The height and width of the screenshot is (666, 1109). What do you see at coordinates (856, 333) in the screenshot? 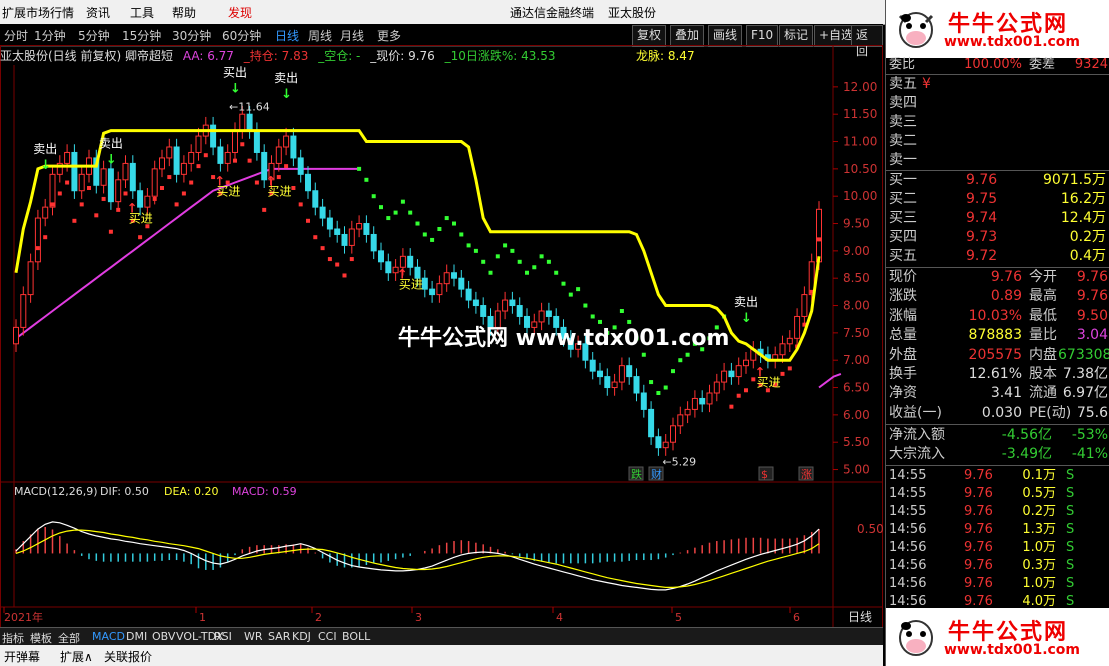
I see `price-tick-label: 7.50` at bounding box center [856, 333].